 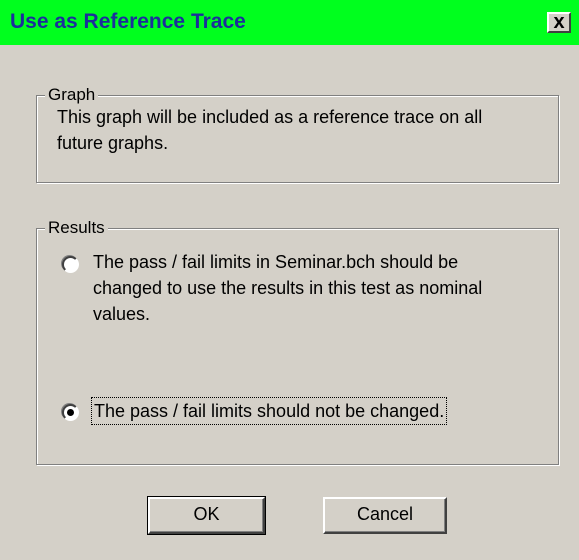 What do you see at coordinates (289, 22) in the screenshot?
I see `title-bar: Use as Reference Trace x` at bounding box center [289, 22].